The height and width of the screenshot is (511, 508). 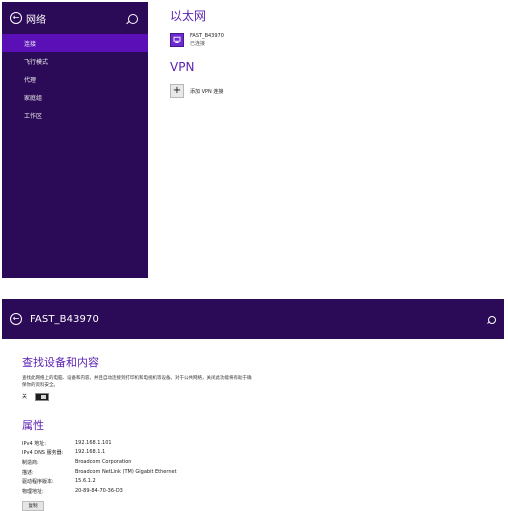 What do you see at coordinates (33, 506) in the screenshot?
I see `copy-button: 复制` at bounding box center [33, 506].